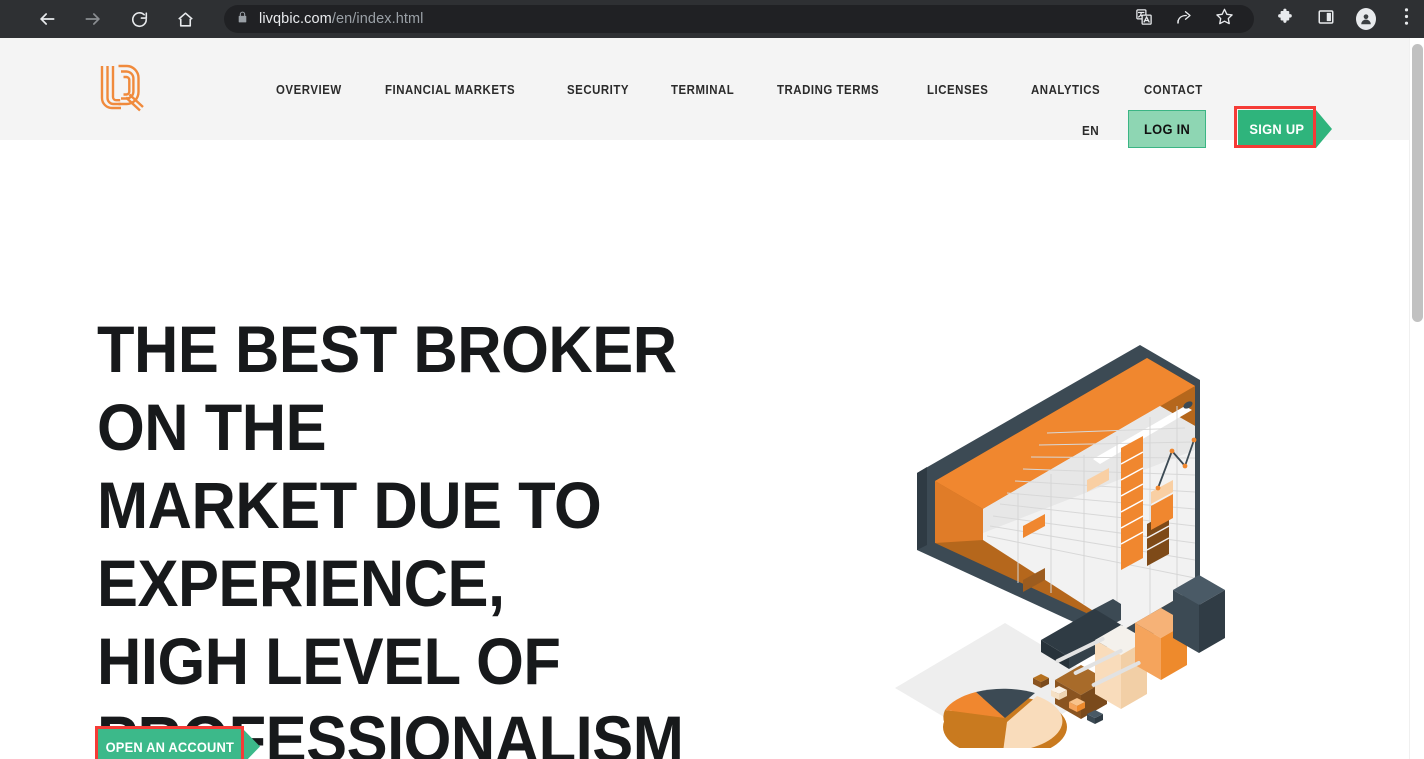  Describe the element at coordinates (377, 19) in the screenshot. I see `url-path: /en/index.html` at that location.